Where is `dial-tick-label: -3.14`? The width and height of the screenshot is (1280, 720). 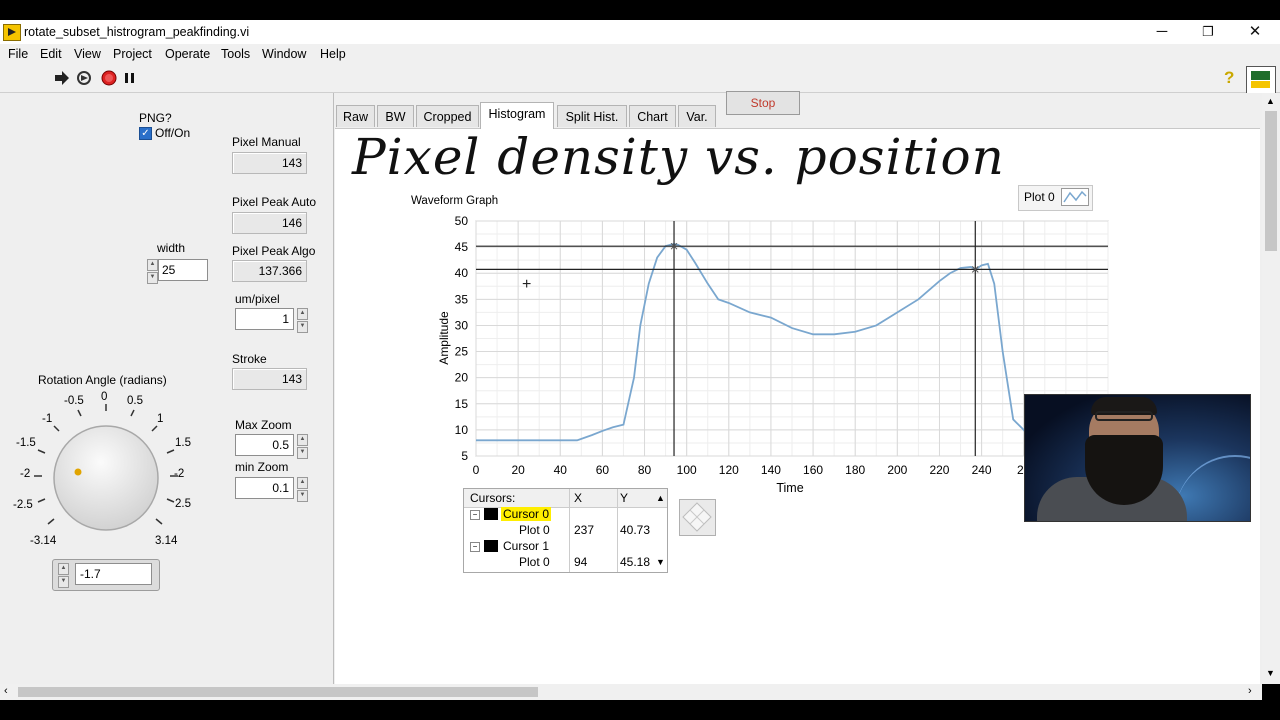
dial-tick-label: -3.14 is located at coordinates (43, 541).